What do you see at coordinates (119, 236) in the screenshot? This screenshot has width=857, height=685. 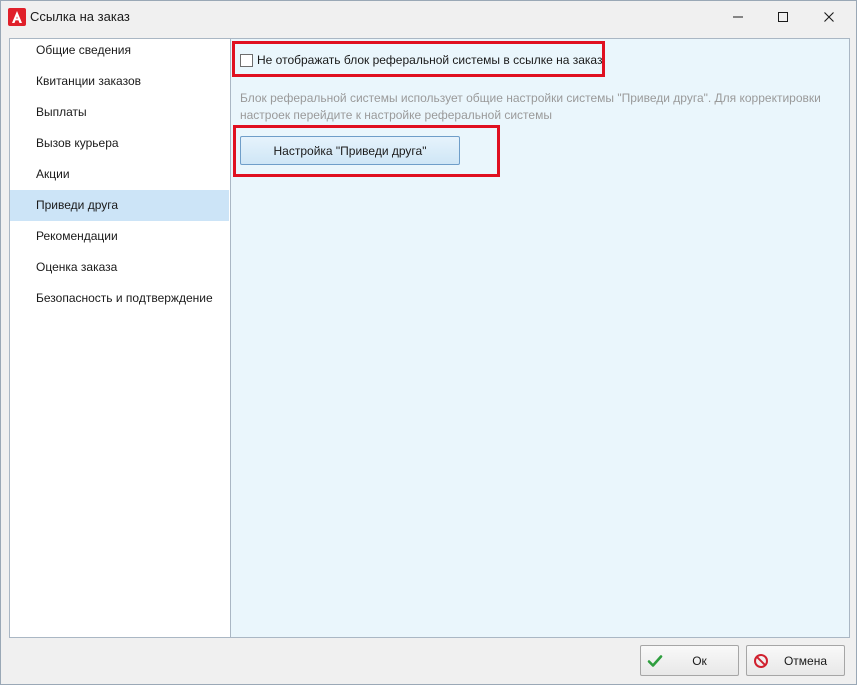 I see `sidebar-item-recommendations: Рекомендации` at bounding box center [119, 236].